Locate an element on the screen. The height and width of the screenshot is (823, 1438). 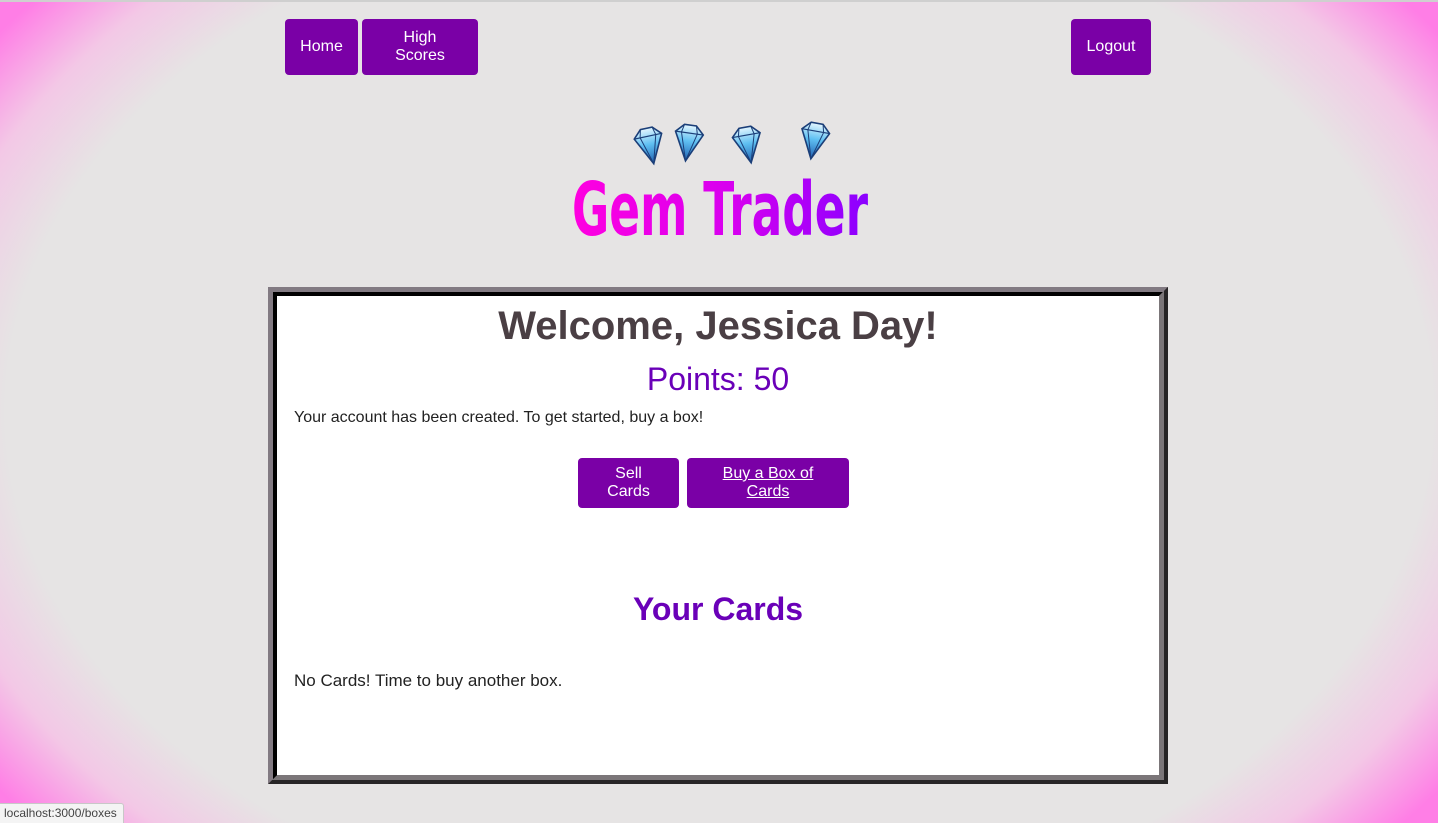
buy-box-button: Buy a Box of Cards is located at coordinates (768, 483).